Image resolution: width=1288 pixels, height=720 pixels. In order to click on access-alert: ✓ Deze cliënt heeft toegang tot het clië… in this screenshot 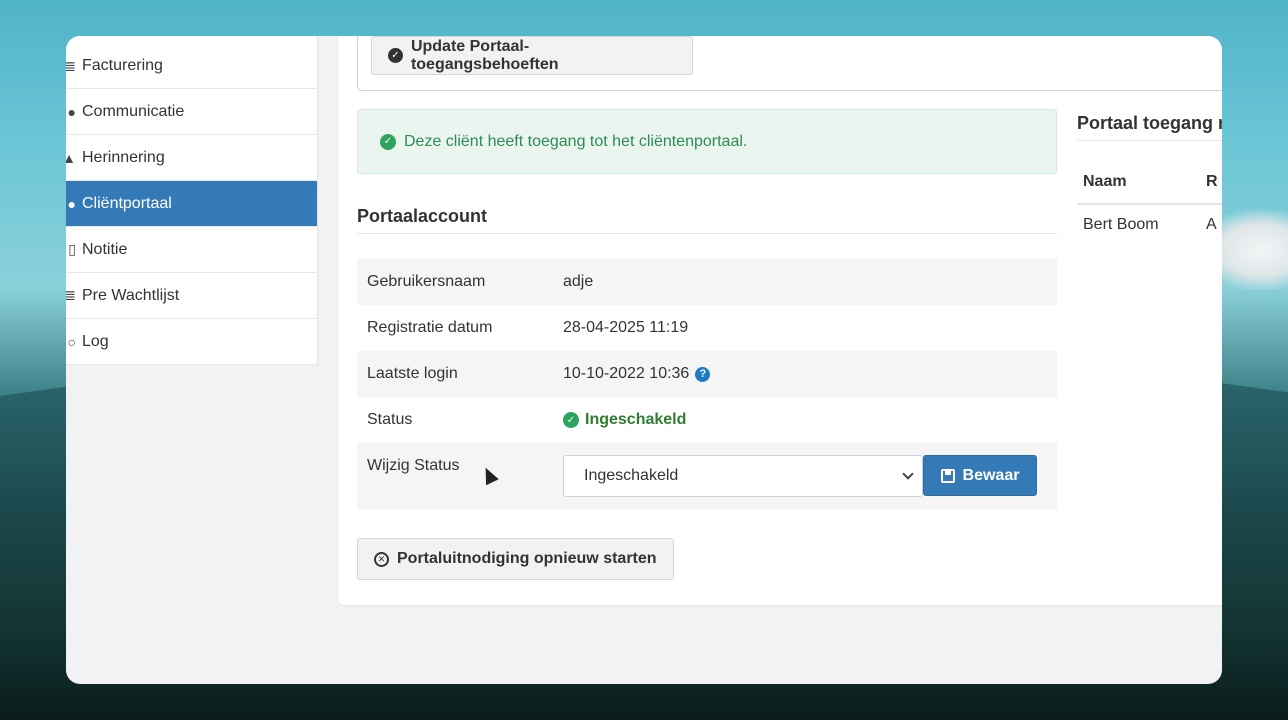, I will do `click(707, 141)`.